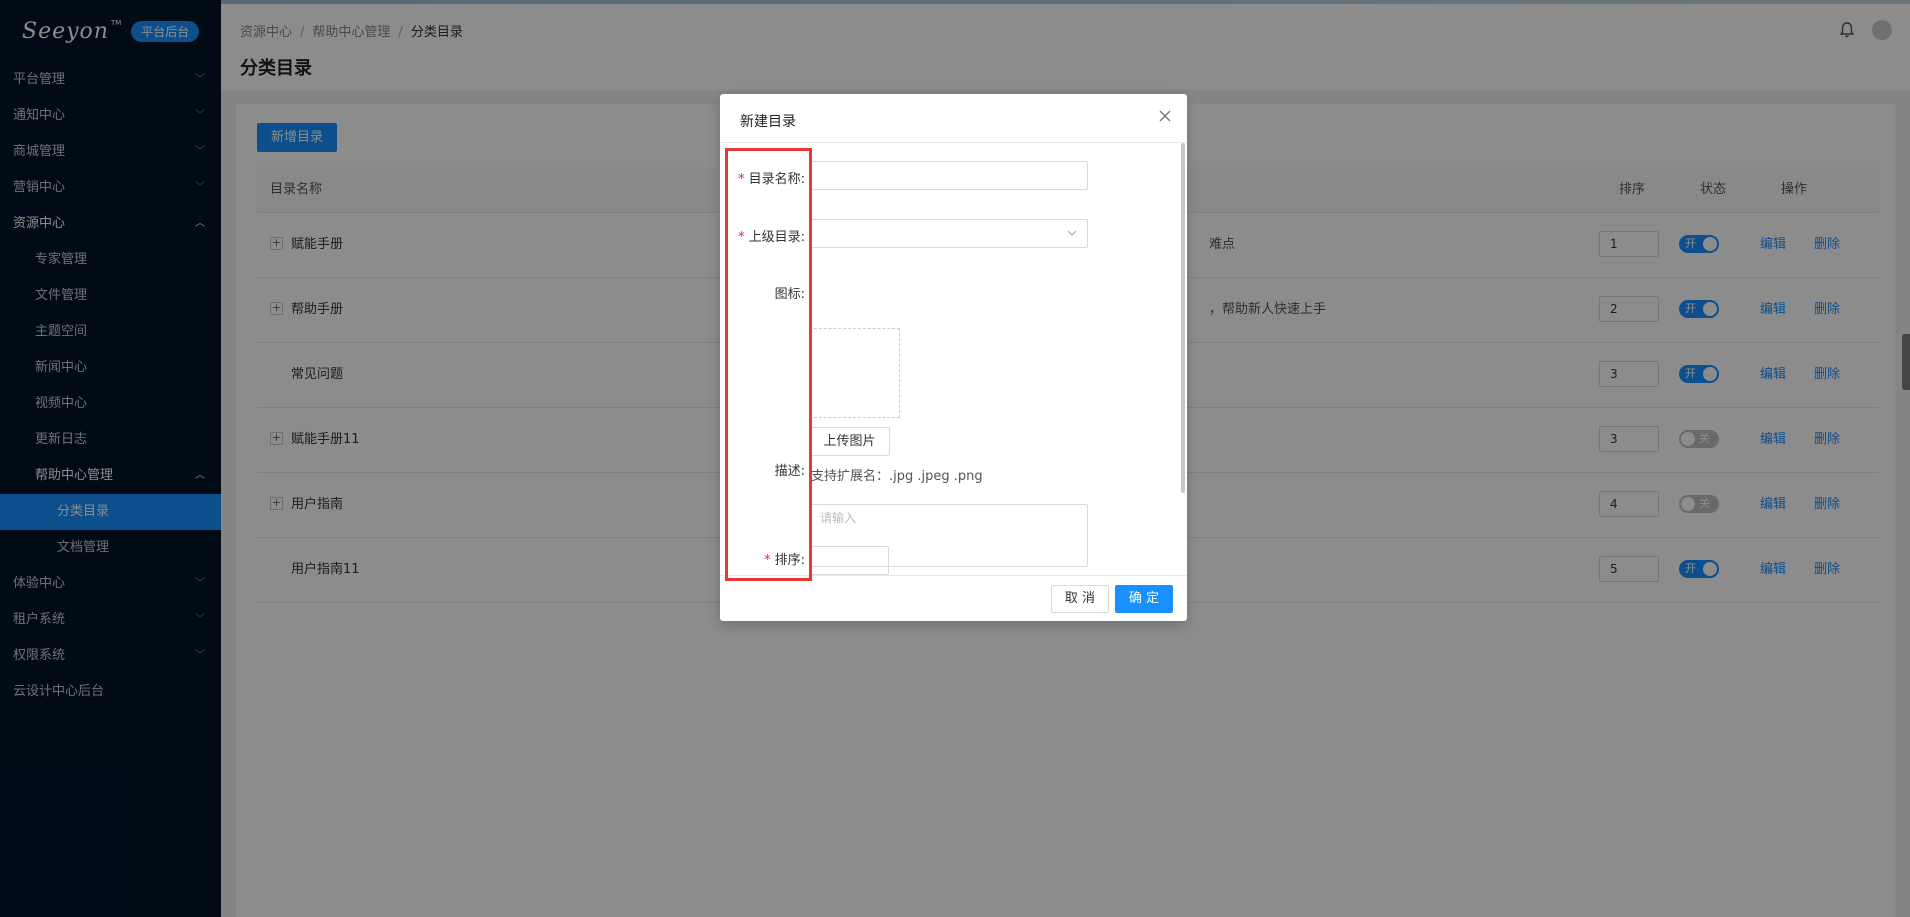 The image size is (1910, 917). Describe the element at coordinates (768, 364) in the screenshot. I see `annotation-highlight-box` at that location.